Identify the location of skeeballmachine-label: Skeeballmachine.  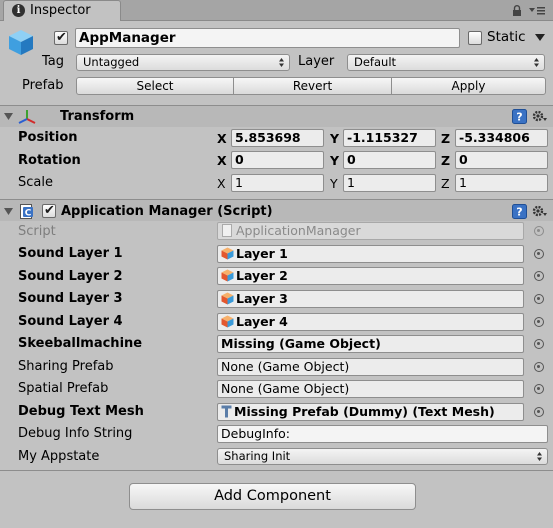
(80, 343).